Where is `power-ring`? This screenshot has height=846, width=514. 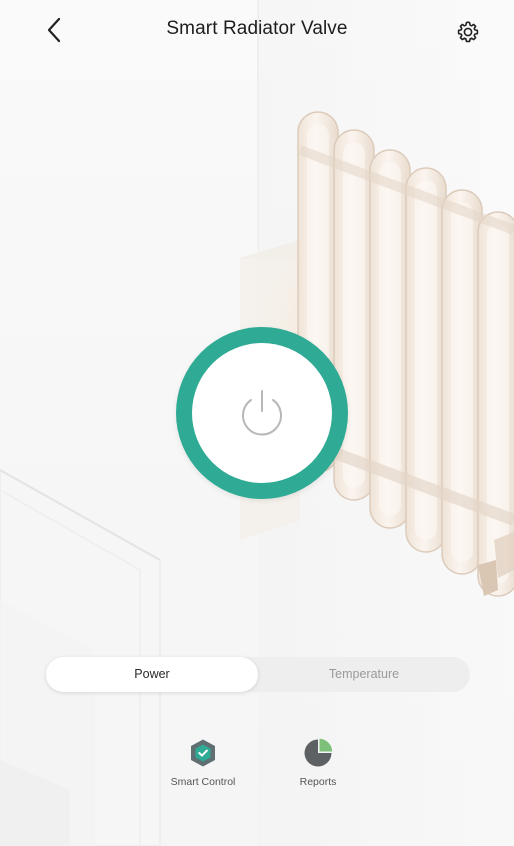 power-ring is located at coordinates (262, 413).